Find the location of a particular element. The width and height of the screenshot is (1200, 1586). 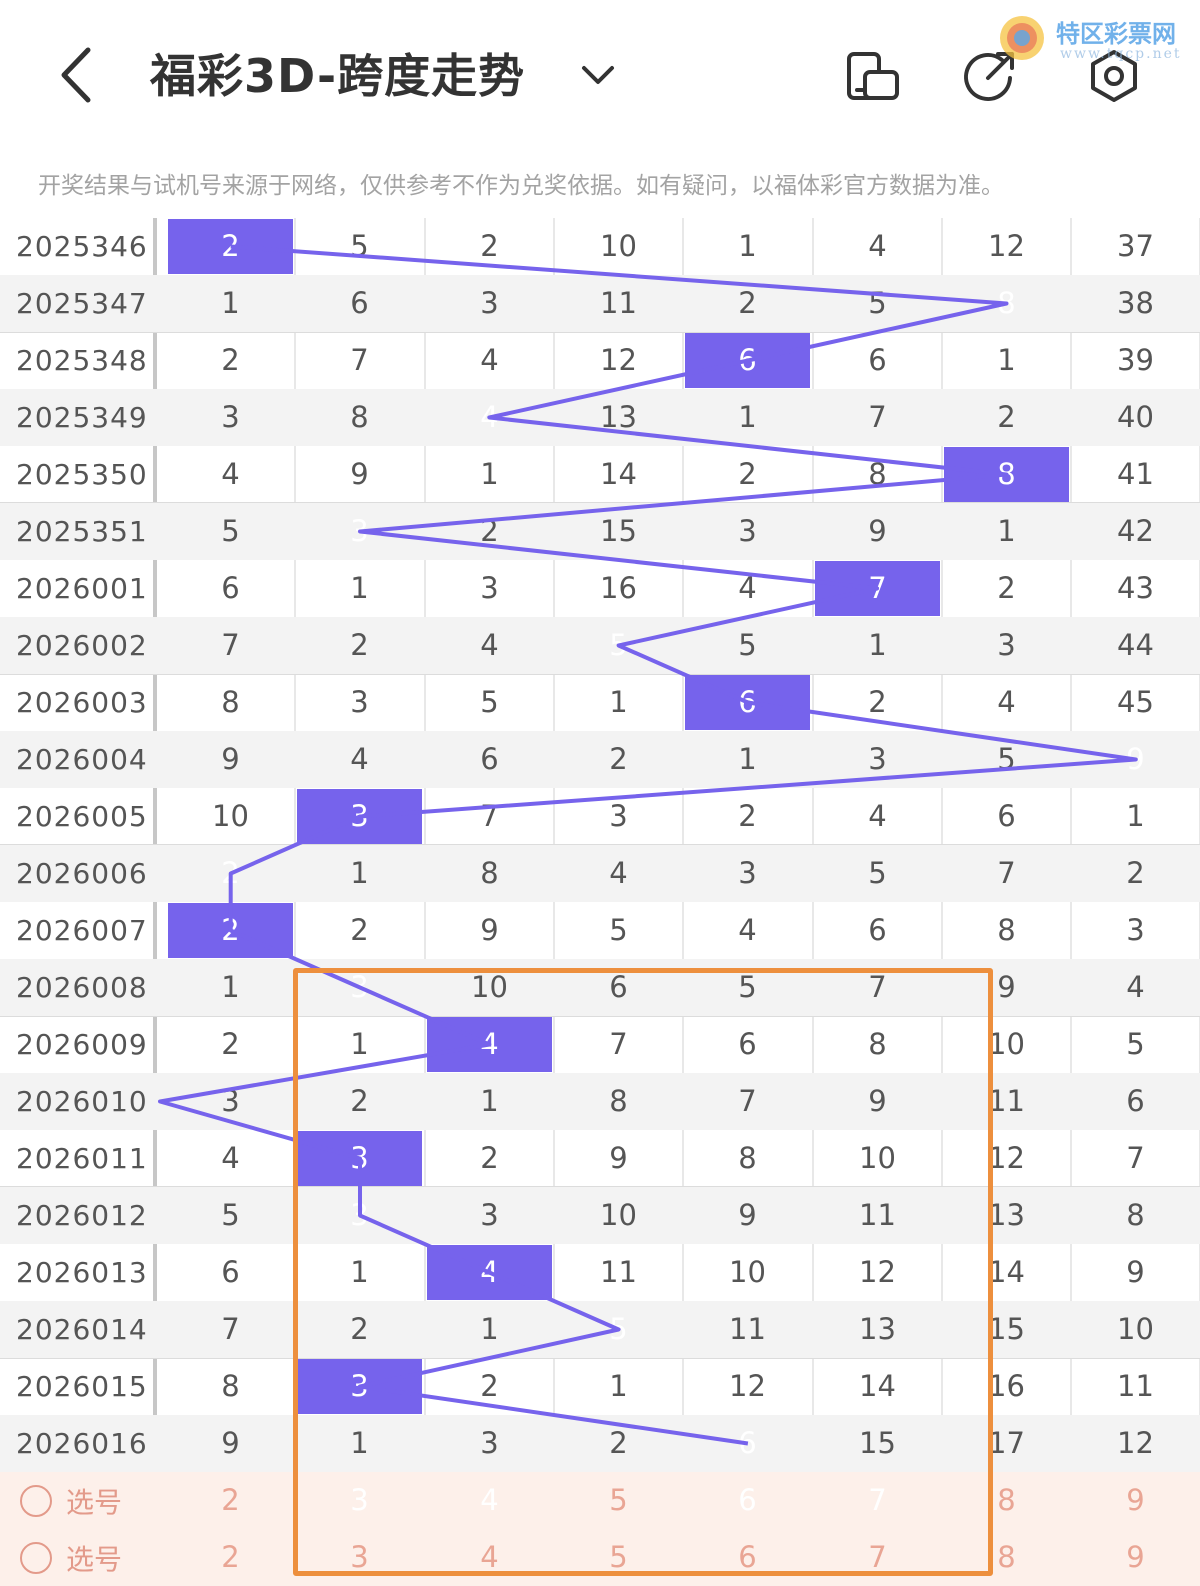

table-row: 2026003 8 3 5 1 6 2 4 45 is located at coordinates (600, 702).